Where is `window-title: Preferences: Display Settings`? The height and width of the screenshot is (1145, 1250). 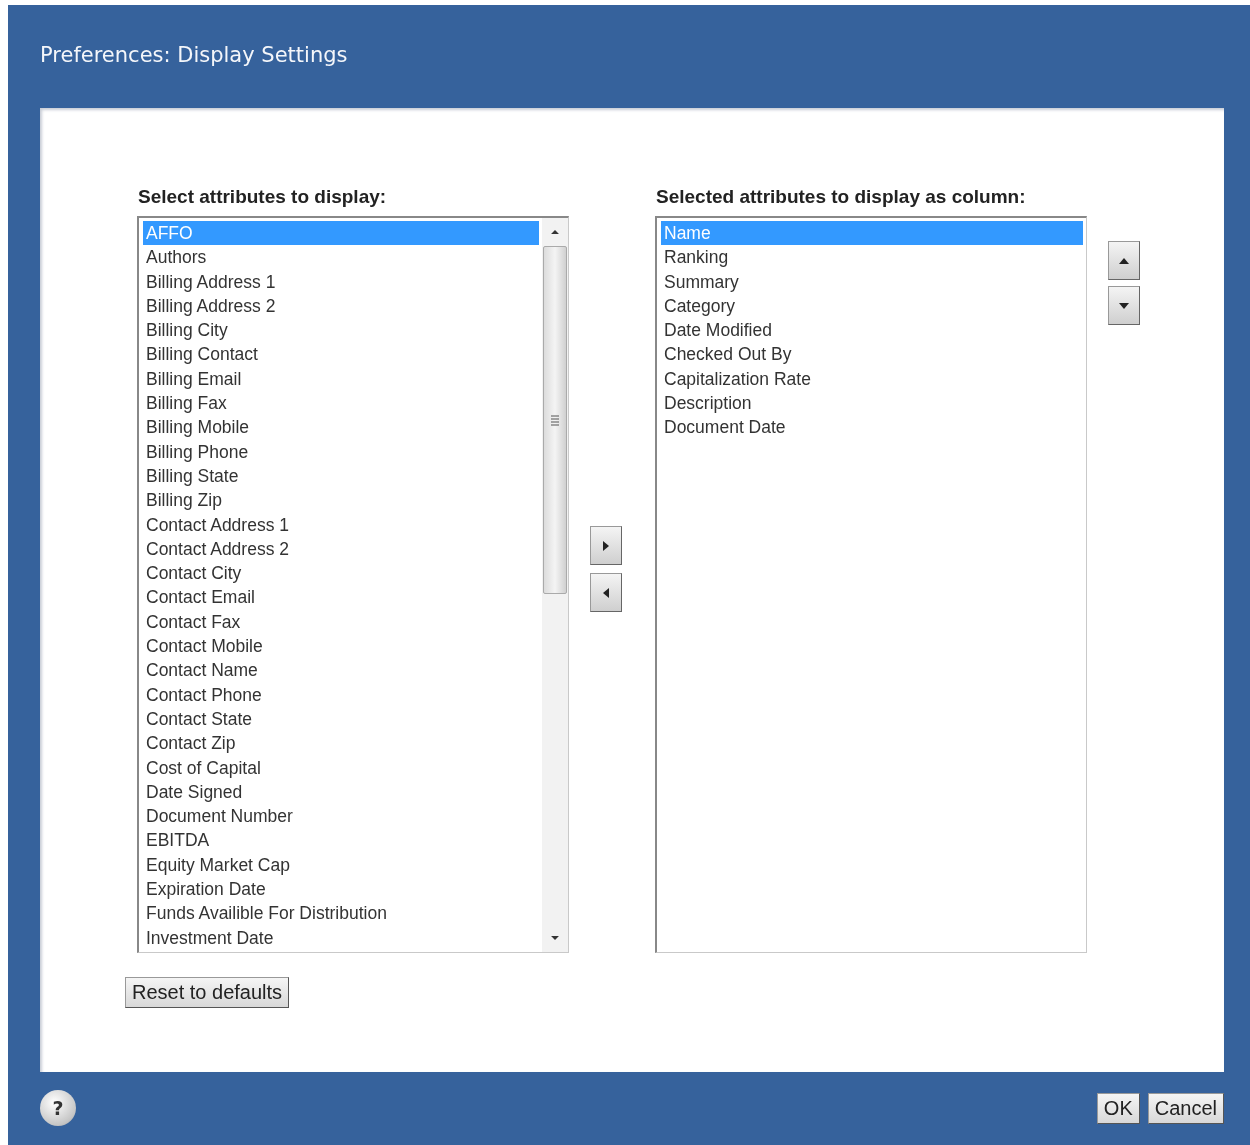 window-title: Preferences: Display Settings is located at coordinates (194, 55).